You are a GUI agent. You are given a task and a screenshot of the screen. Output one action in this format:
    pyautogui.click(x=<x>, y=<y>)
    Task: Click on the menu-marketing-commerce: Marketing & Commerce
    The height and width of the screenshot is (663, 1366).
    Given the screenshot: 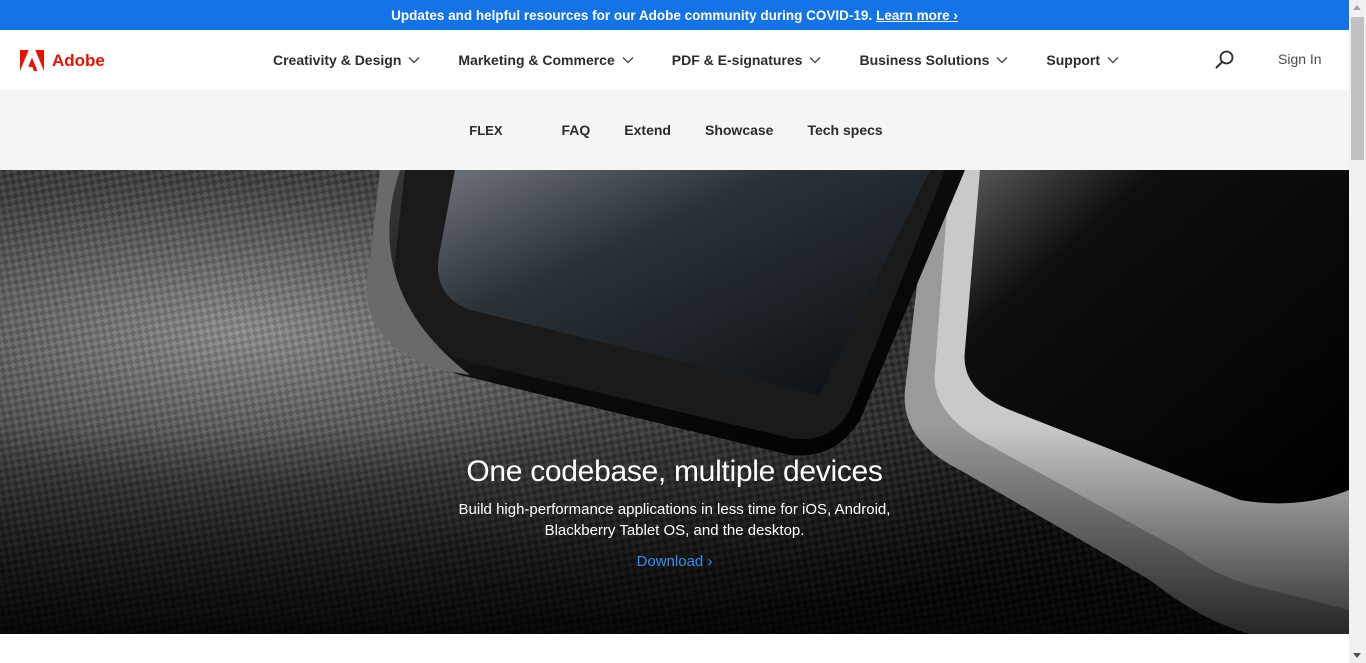 What is the action you would take?
    pyautogui.click(x=546, y=60)
    